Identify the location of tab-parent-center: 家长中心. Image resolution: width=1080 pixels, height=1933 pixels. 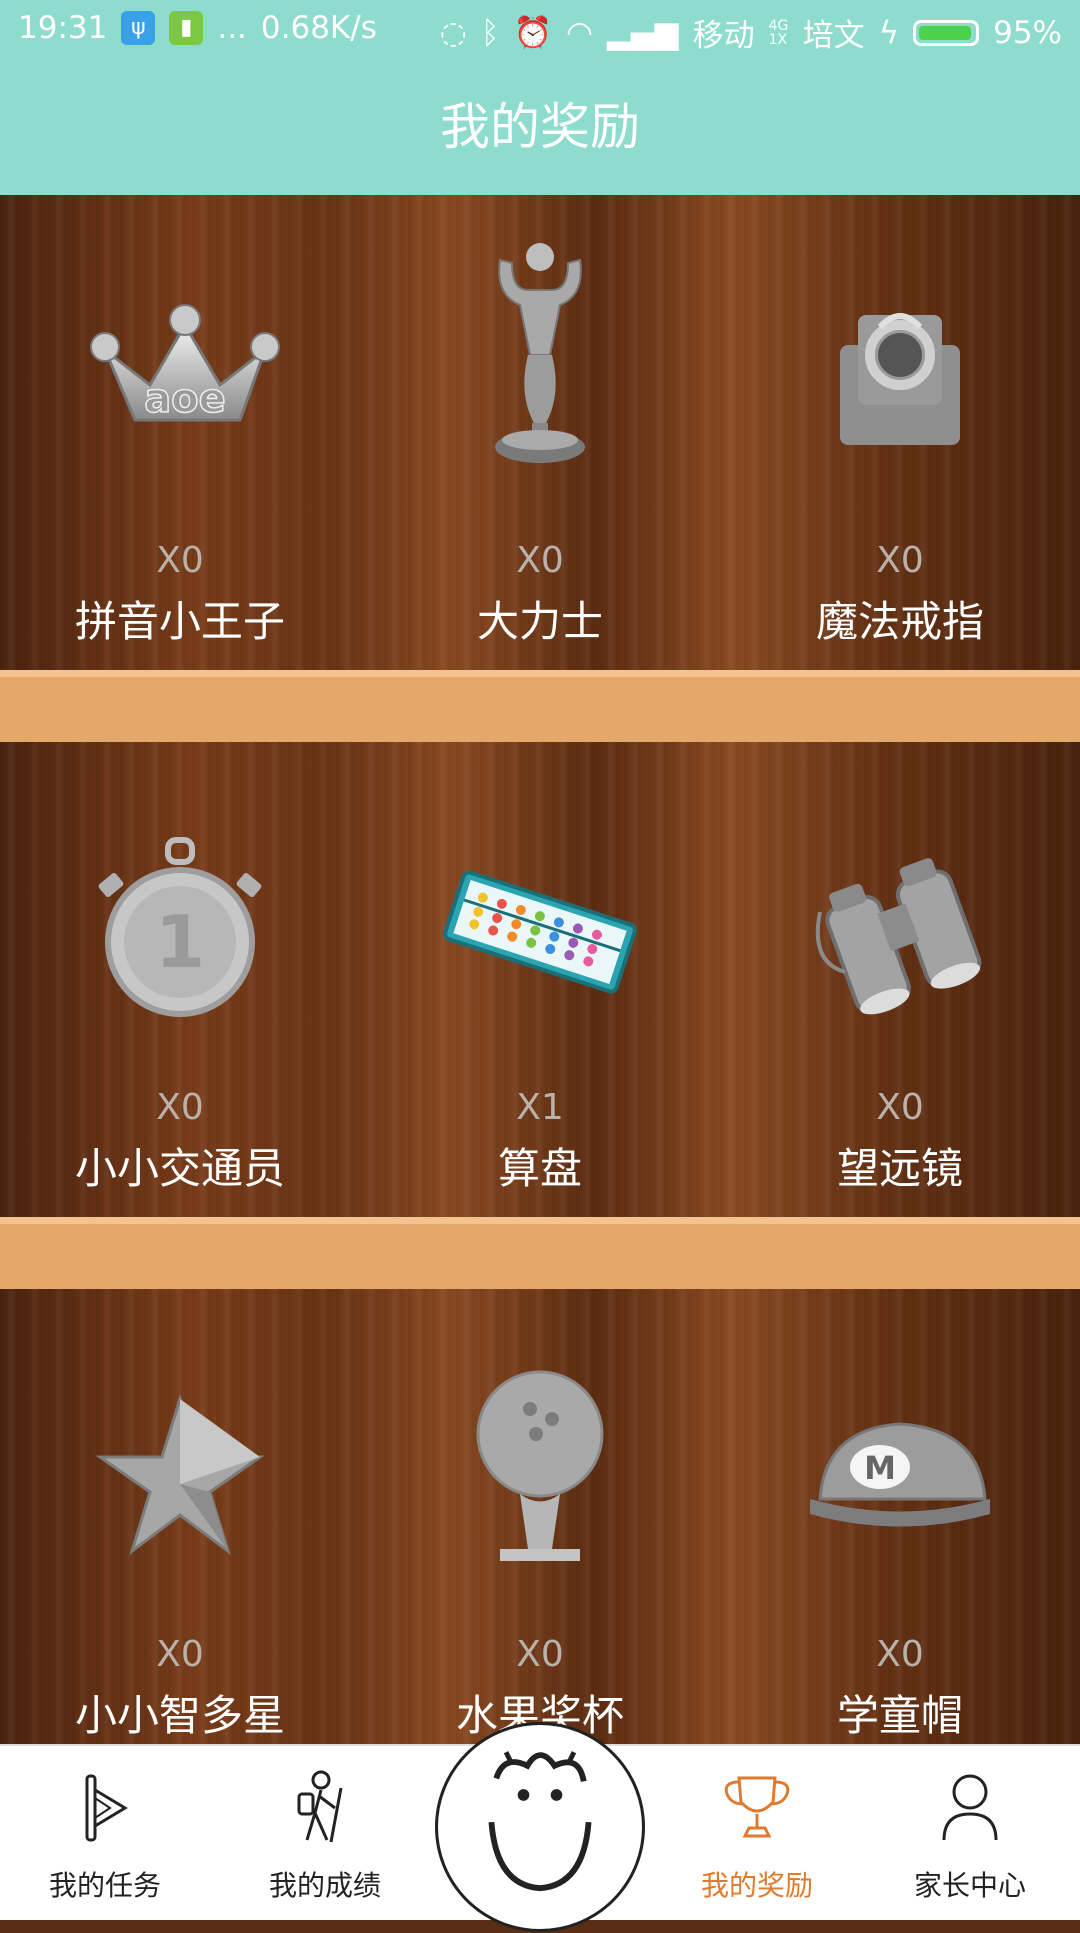
(970, 1834).